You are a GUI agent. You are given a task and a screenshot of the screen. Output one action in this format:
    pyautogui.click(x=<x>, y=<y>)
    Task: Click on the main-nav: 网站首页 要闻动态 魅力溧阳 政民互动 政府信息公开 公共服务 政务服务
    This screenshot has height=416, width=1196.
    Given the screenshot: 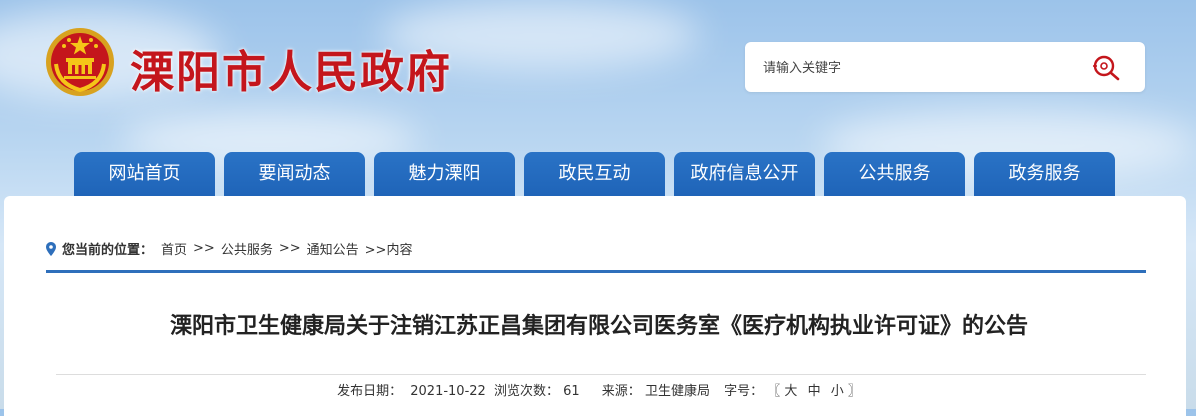 What is the action you would take?
    pyautogui.click(x=594, y=174)
    